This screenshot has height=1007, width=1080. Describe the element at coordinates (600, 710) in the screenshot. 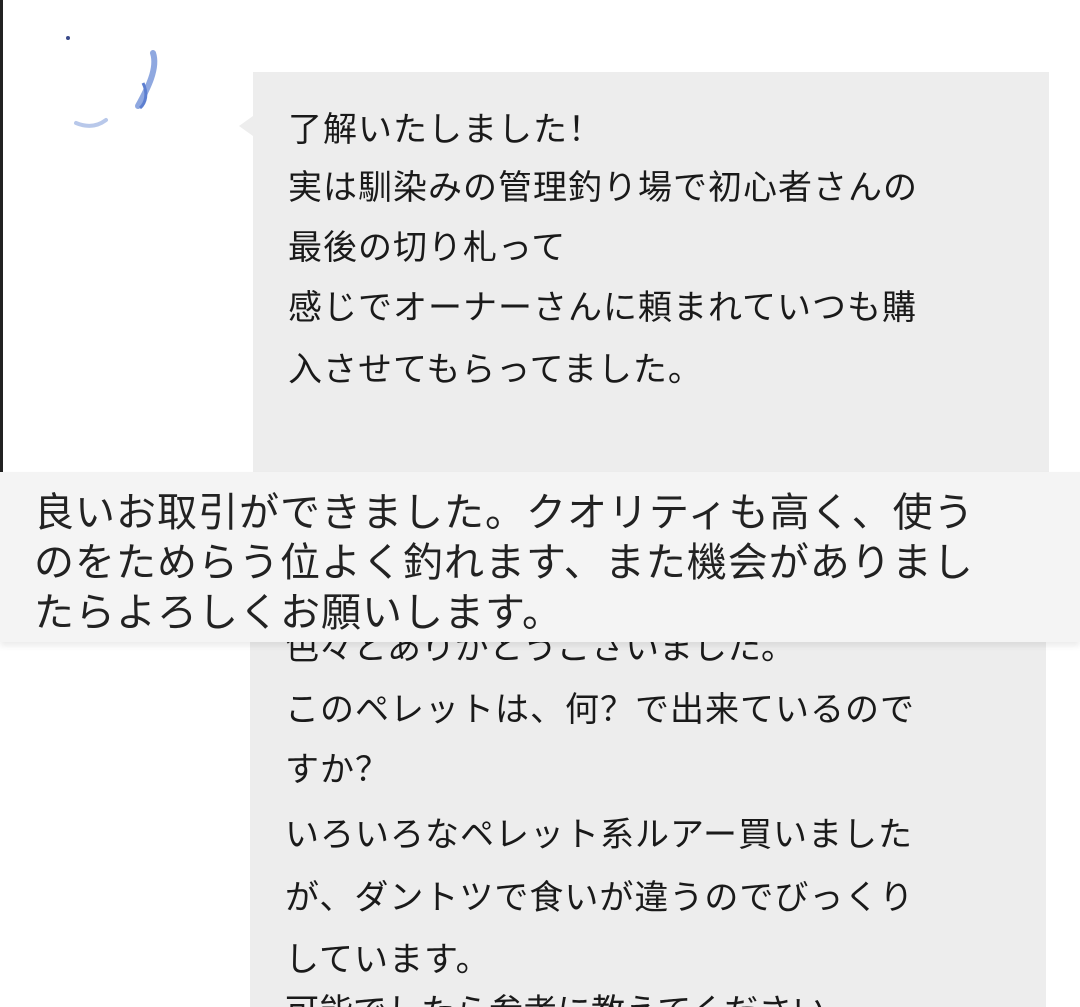

I see `message-line: このペレットは、何？で出来ているので` at that location.